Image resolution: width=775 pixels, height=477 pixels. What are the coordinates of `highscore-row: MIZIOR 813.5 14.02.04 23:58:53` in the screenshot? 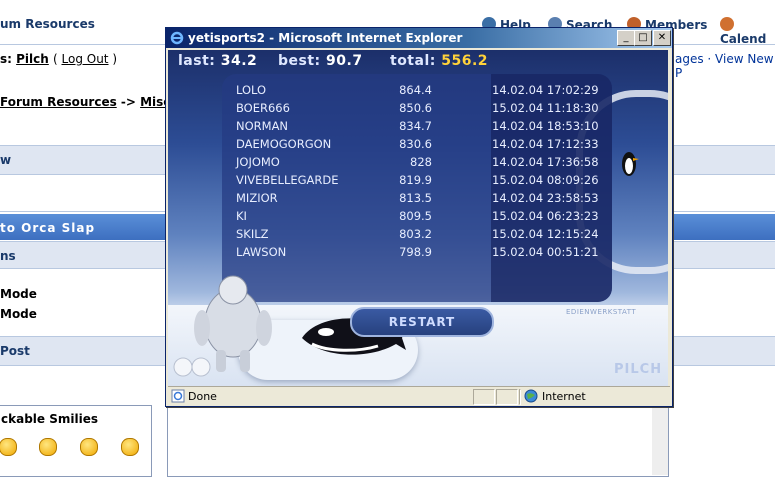 It's located at (417, 200).